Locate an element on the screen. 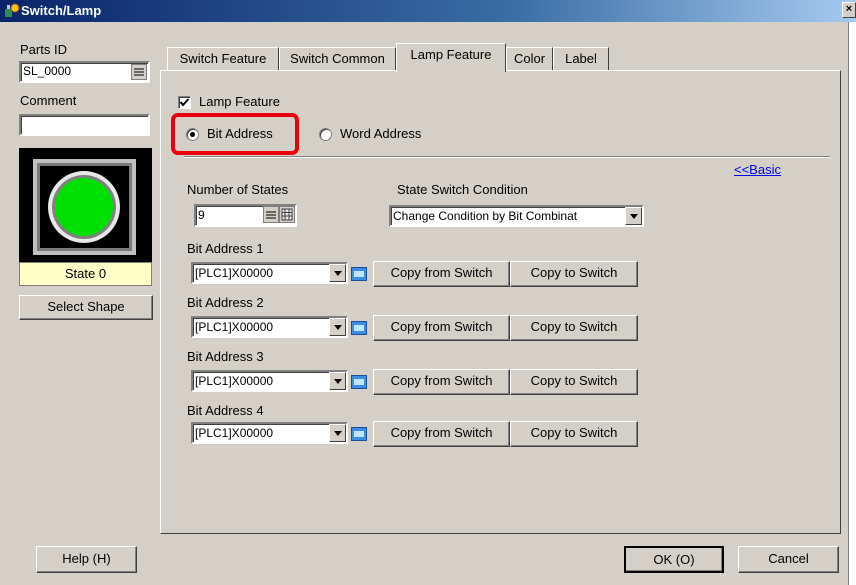 The image size is (856, 585). bit-address-3-select: [PLC1]X00000 is located at coordinates (269, 381).